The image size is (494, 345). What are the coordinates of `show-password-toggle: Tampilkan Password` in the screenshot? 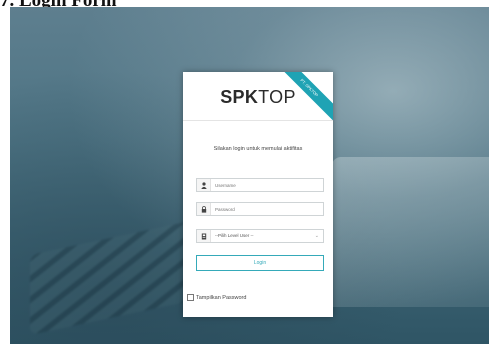 It's located at (216, 297).